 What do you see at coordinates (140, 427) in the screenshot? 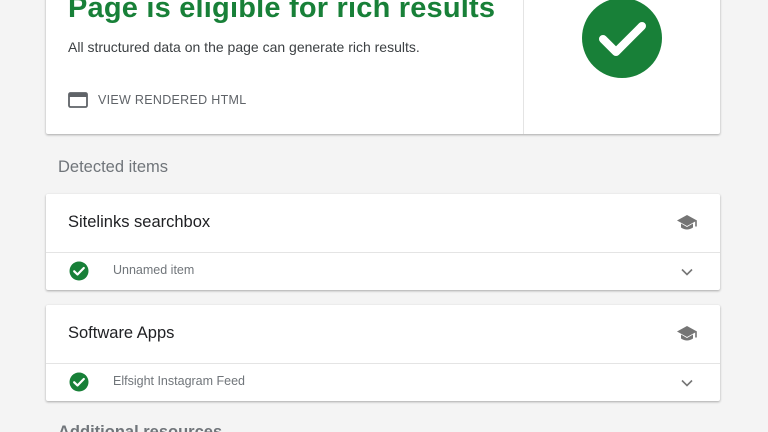
I see `additional-resources-heading: Additional resources` at bounding box center [140, 427].